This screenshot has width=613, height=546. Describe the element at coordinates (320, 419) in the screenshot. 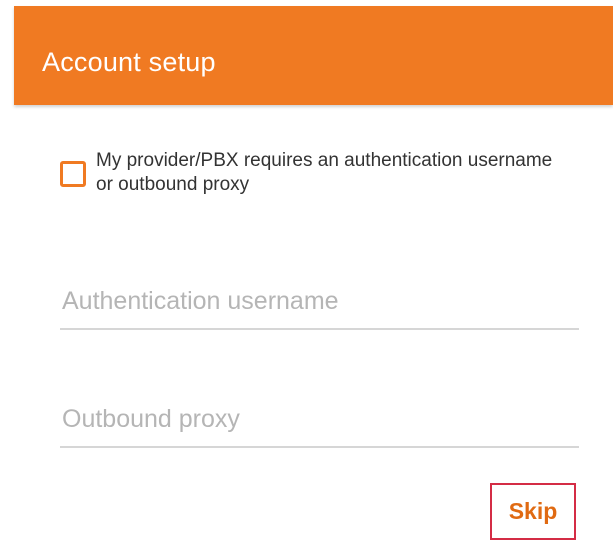

I see `outbound-proxy-input` at that location.